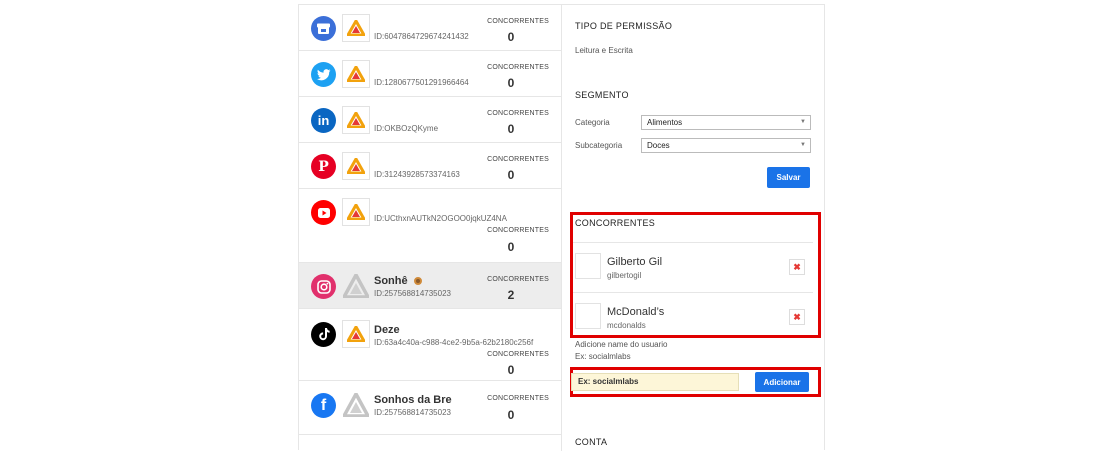  What do you see at coordinates (323, 405) in the screenshot?
I see `facebook-icon: f` at bounding box center [323, 405].